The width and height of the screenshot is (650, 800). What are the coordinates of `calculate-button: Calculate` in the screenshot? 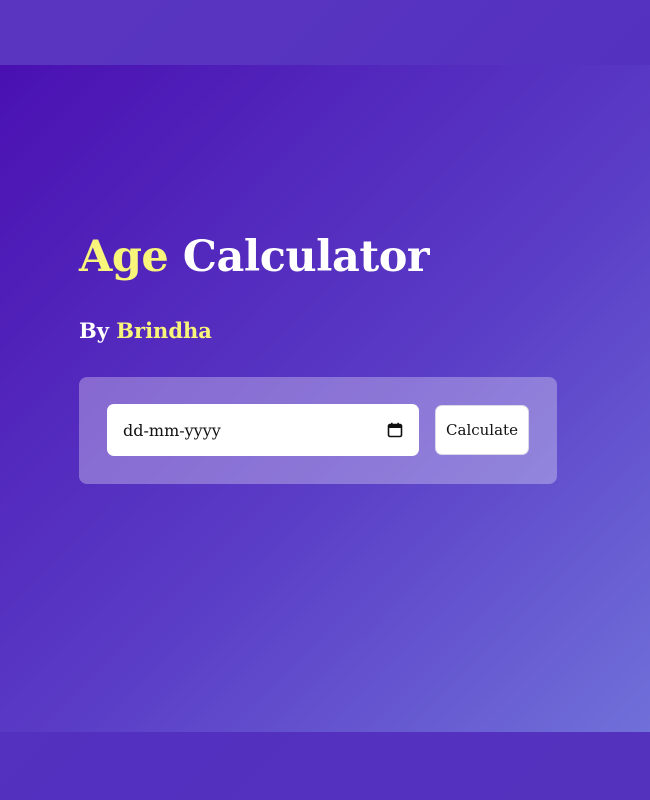 It's located at (482, 430).